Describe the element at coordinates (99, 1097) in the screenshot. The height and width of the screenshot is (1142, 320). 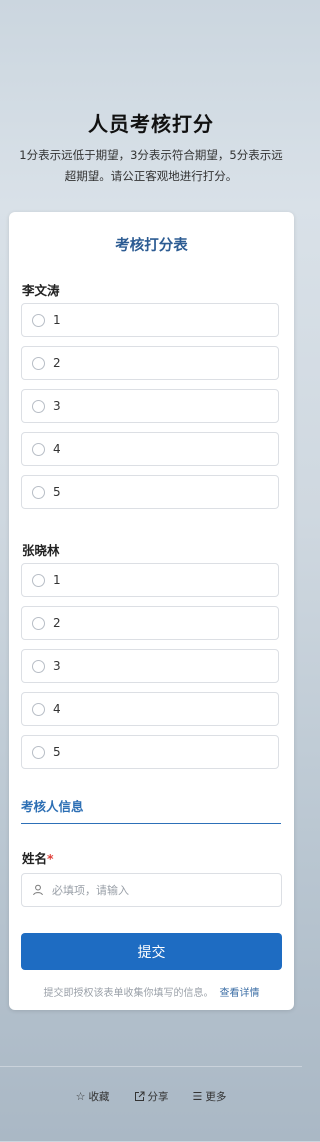
I see `favorite-label: 收藏` at that location.